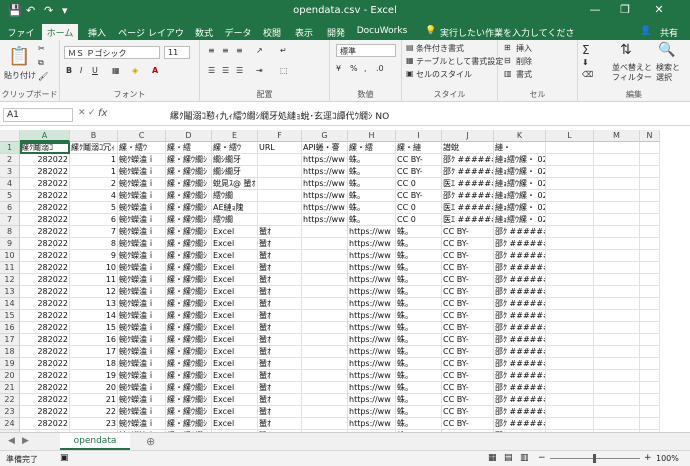 Image resolution: width=690 pixels, height=466 pixels. Describe the element at coordinates (325, 136) in the screenshot. I see `column-header-g: G` at that location.